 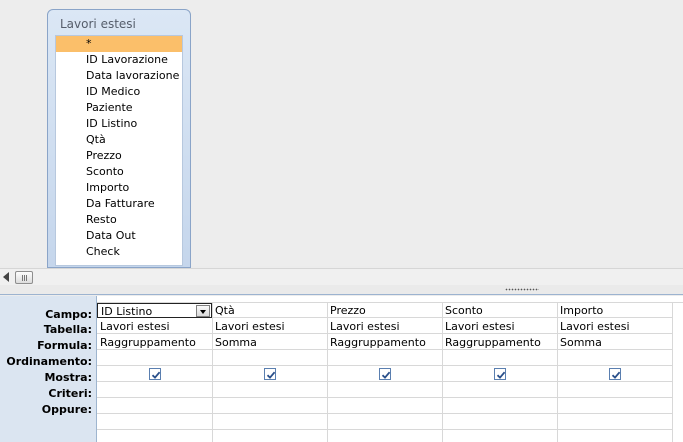 What do you see at coordinates (119, 172) in the screenshot?
I see `field-item: Sconto` at bounding box center [119, 172].